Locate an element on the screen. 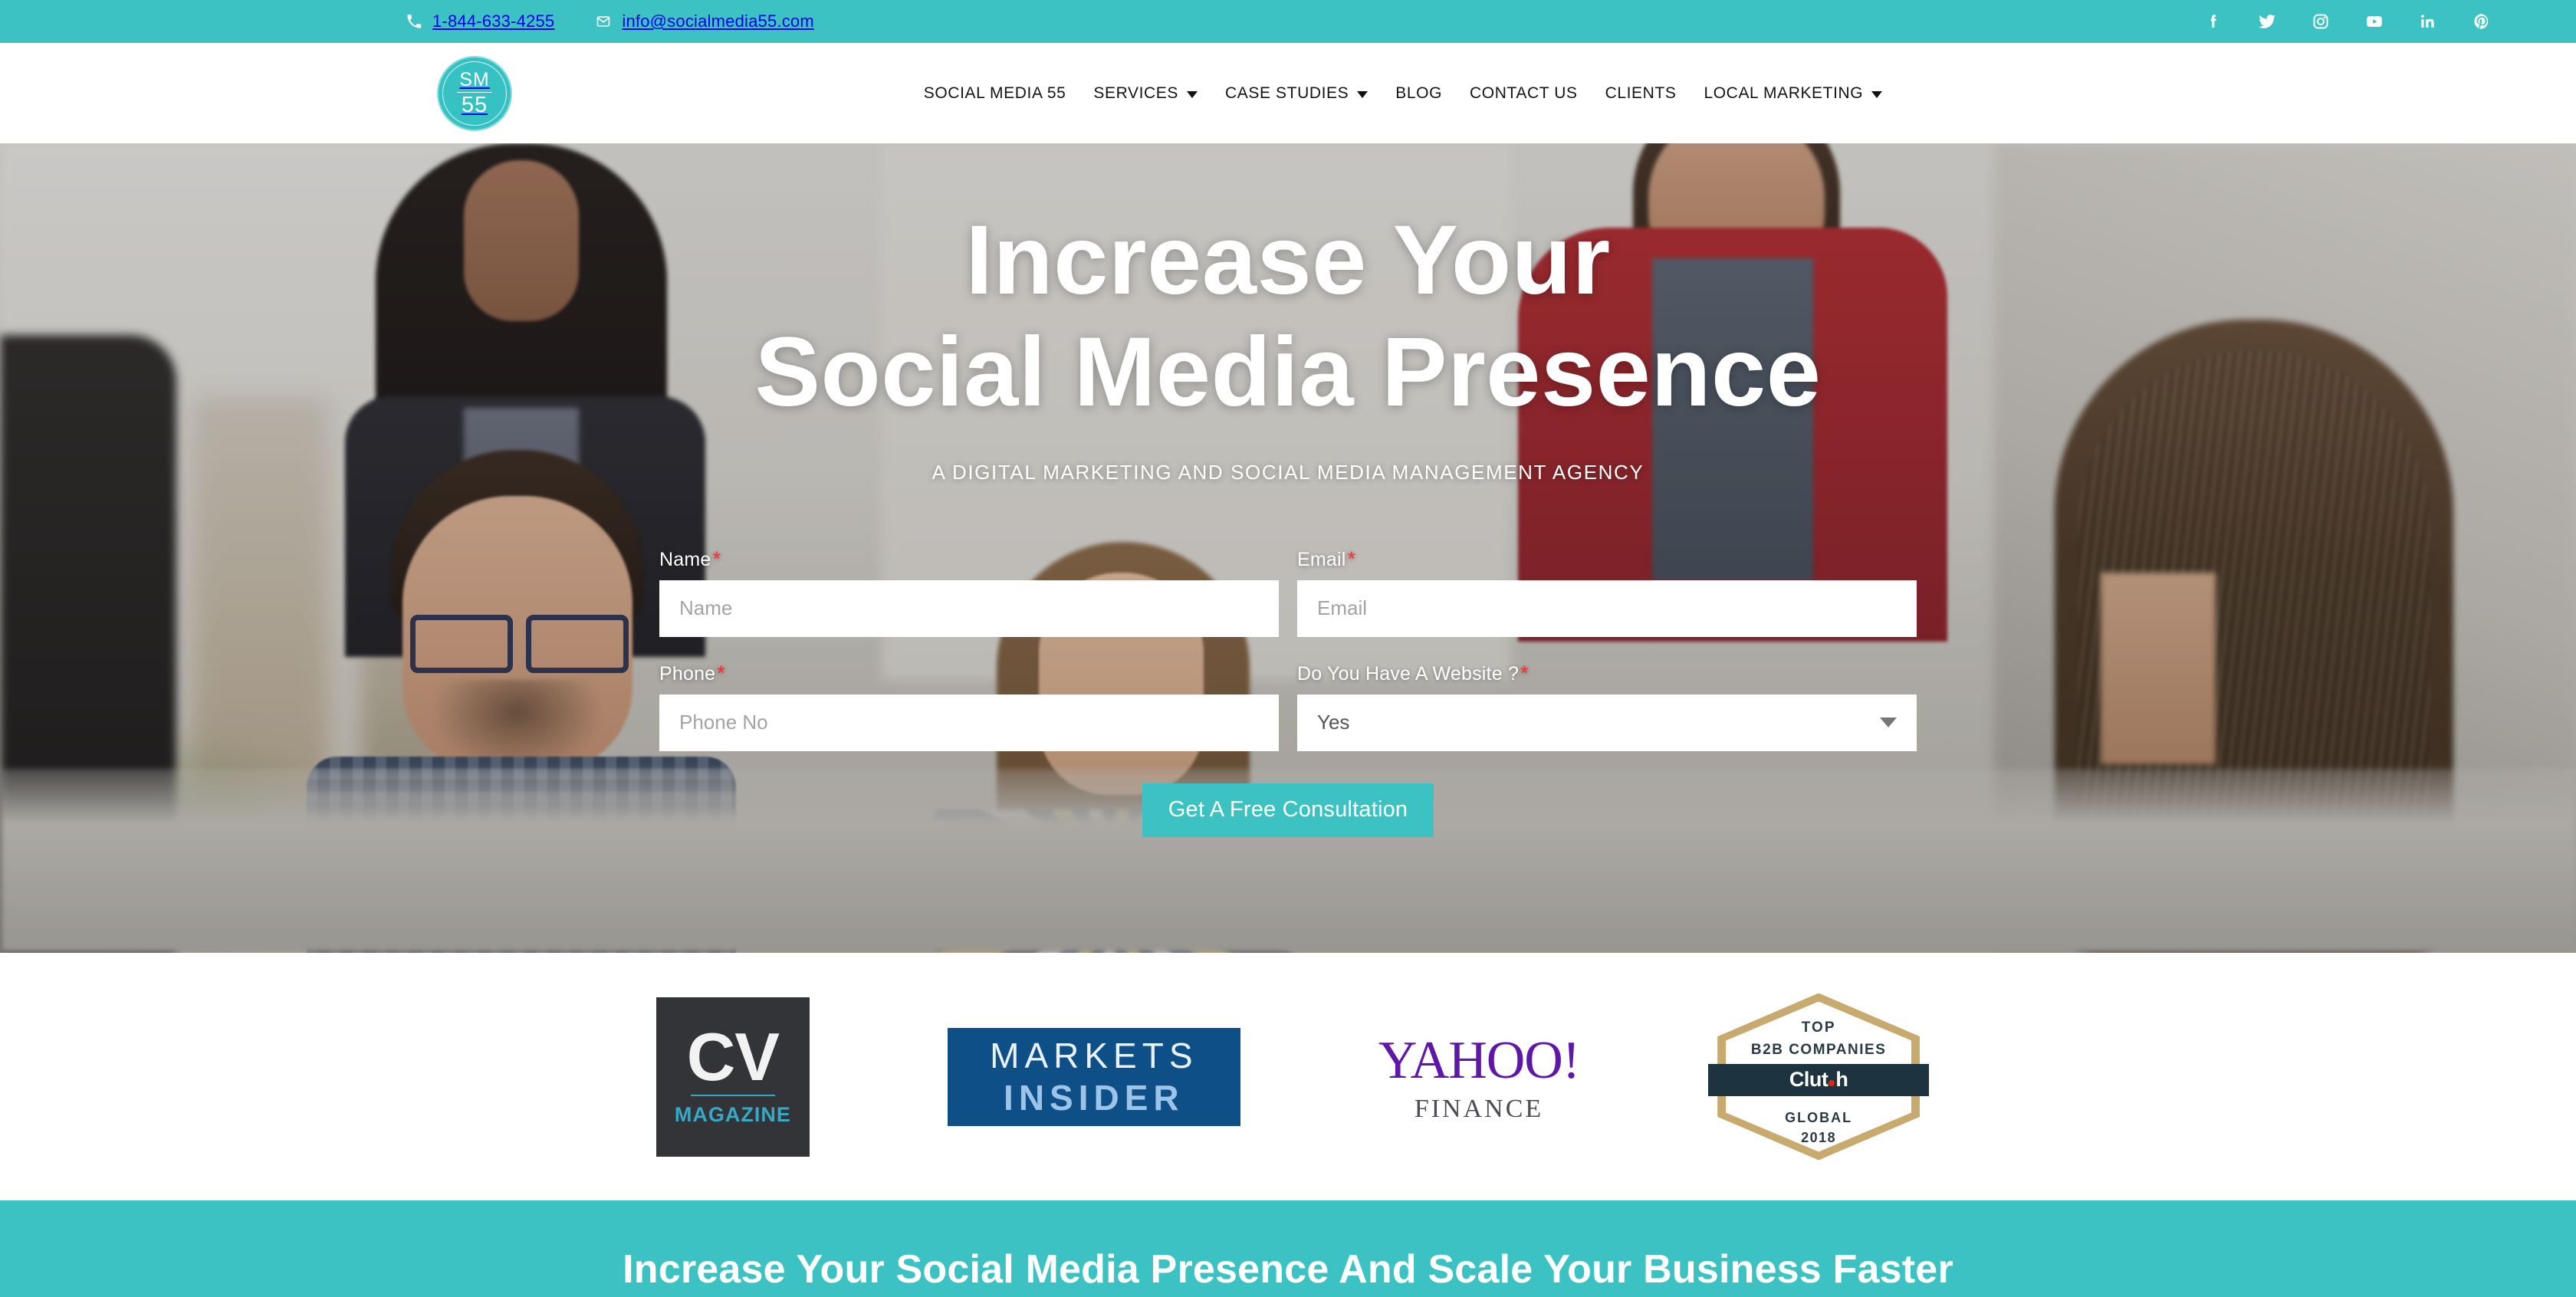  yahoo-finance-line1: YAHOO! is located at coordinates (1479, 1060).